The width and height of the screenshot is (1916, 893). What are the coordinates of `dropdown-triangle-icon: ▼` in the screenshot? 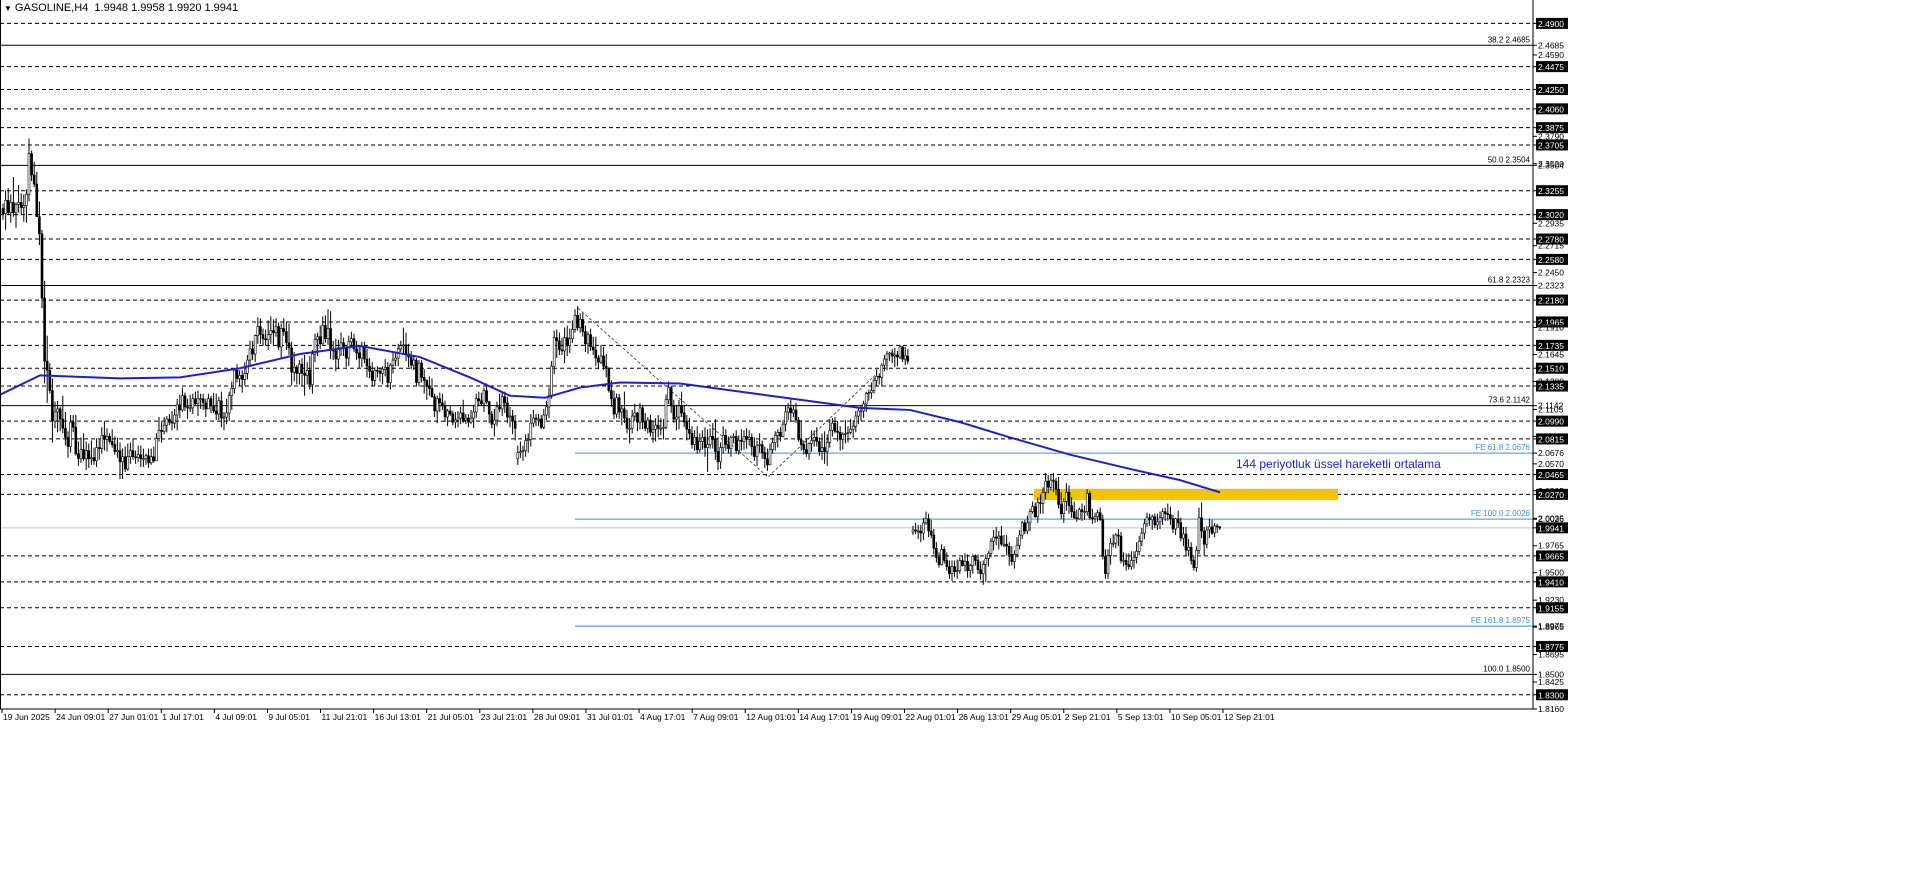 It's located at (8, 8).